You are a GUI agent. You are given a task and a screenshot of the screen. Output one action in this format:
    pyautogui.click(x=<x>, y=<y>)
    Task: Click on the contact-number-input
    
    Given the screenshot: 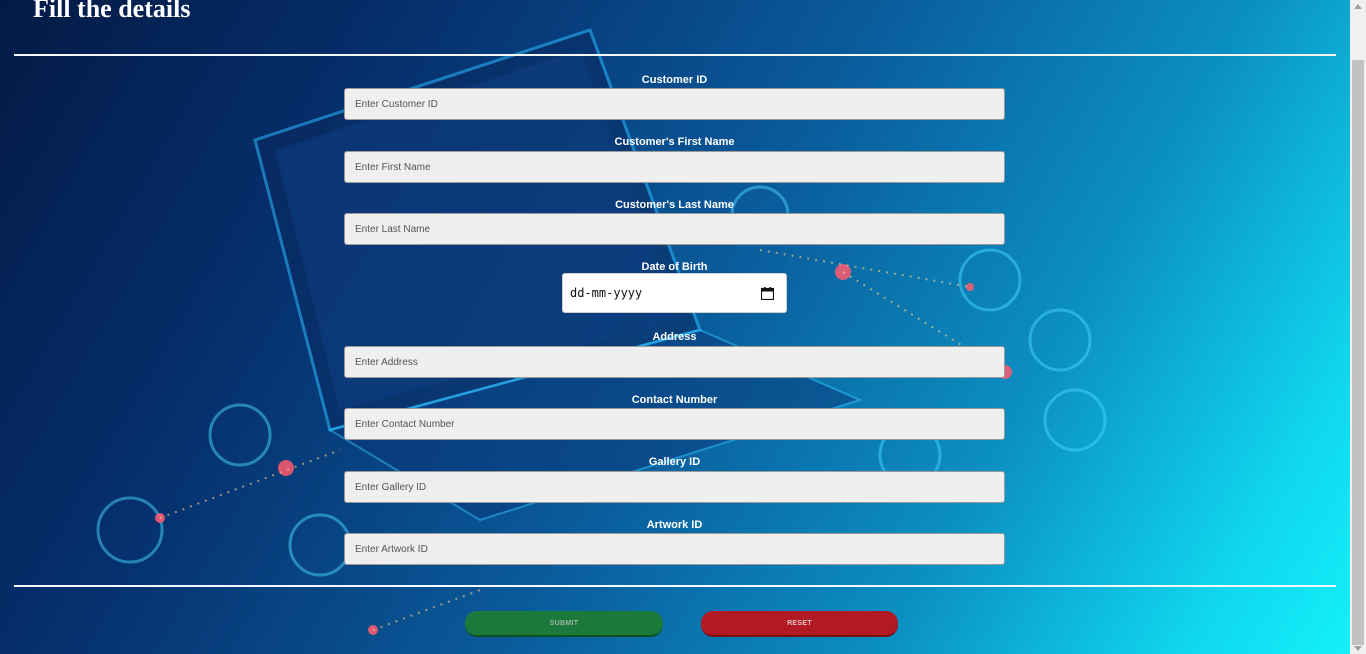 What is the action you would take?
    pyautogui.click(x=674, y=424)
    